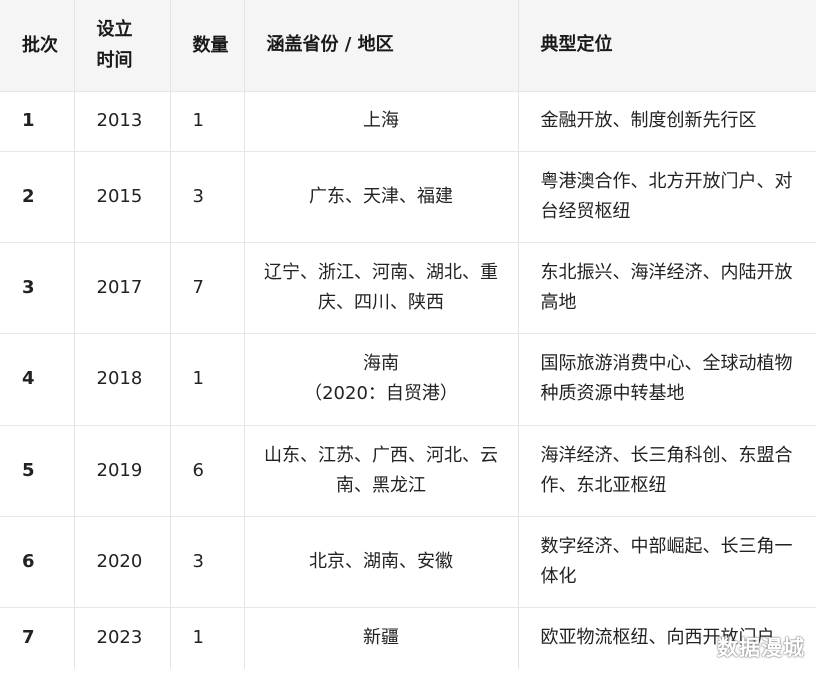 This screenshot has width=819, height=678. What do you see at coordinates (122, 288) in the screenshot?
I see `cell-year: 2017` at bounding box center [122, 288].